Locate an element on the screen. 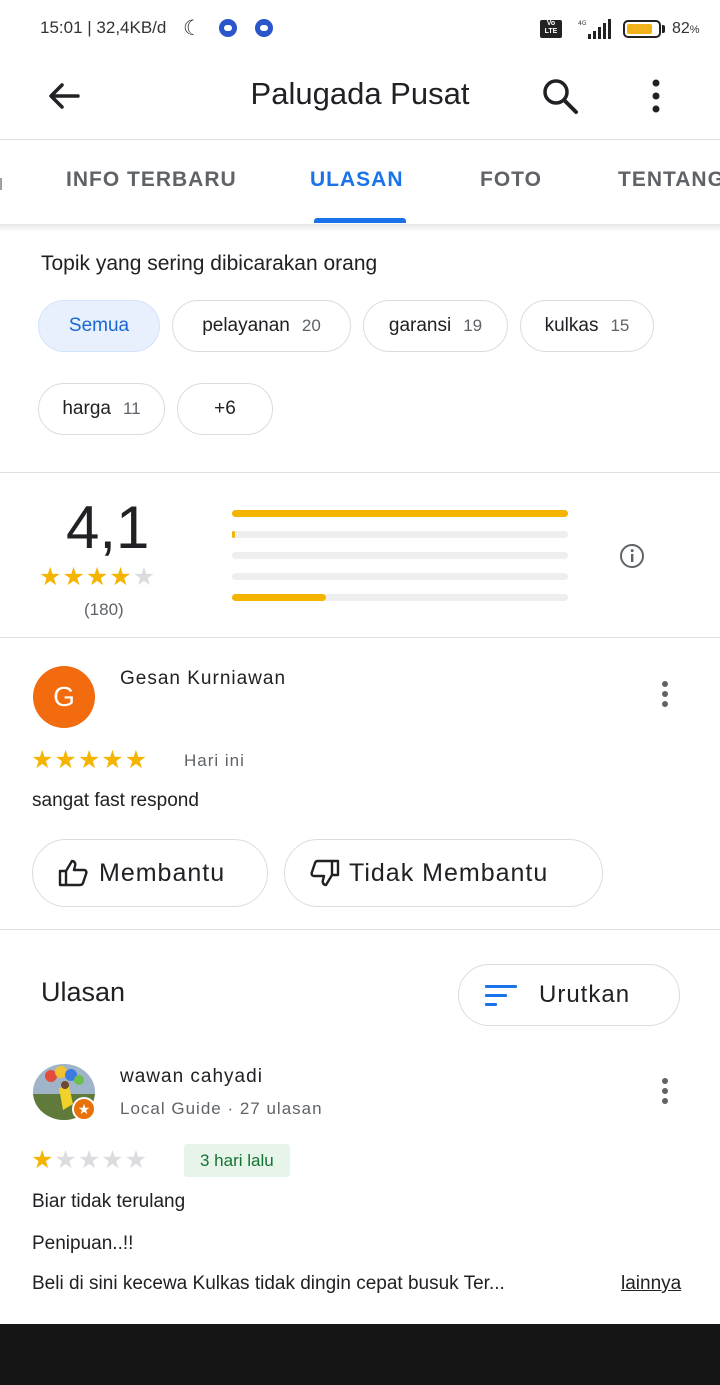  topic-chip-pelayanan: pelayanan 20 is located at coordinates (261, 326).